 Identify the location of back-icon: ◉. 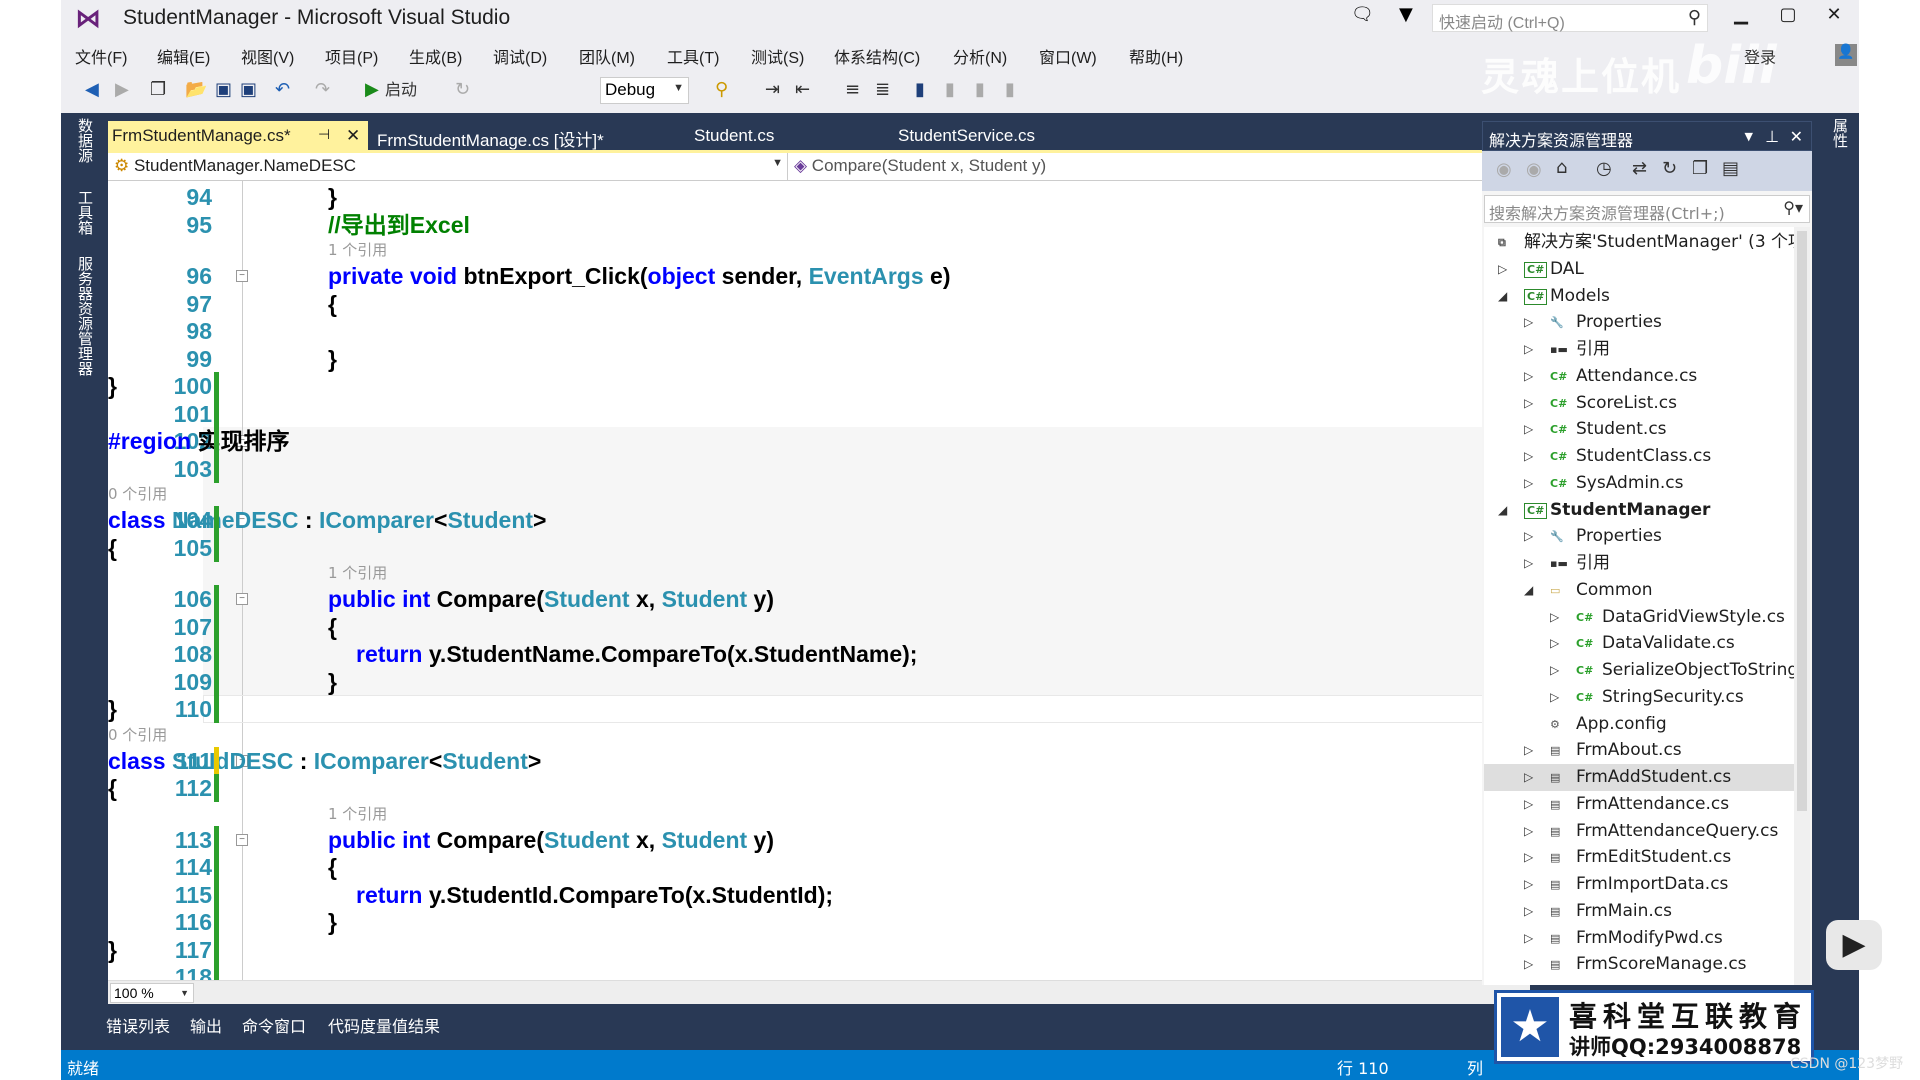
(1504, 169).